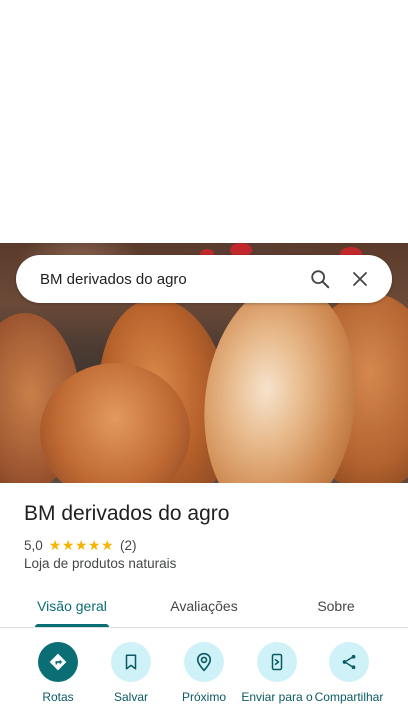 This screenshot has height=726, width=408. What do you see at coordinates (128, 545) in the screenshot?
I see `review-count: (2)` at bounding box center [128, 545].